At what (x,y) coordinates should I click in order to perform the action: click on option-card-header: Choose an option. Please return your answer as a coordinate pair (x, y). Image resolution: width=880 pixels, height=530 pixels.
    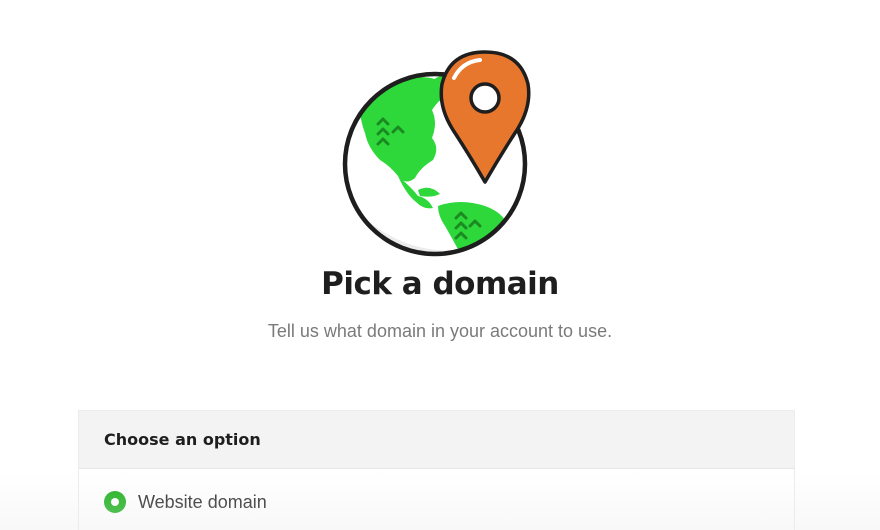
    Looking at the image, I should click on (436, 440).